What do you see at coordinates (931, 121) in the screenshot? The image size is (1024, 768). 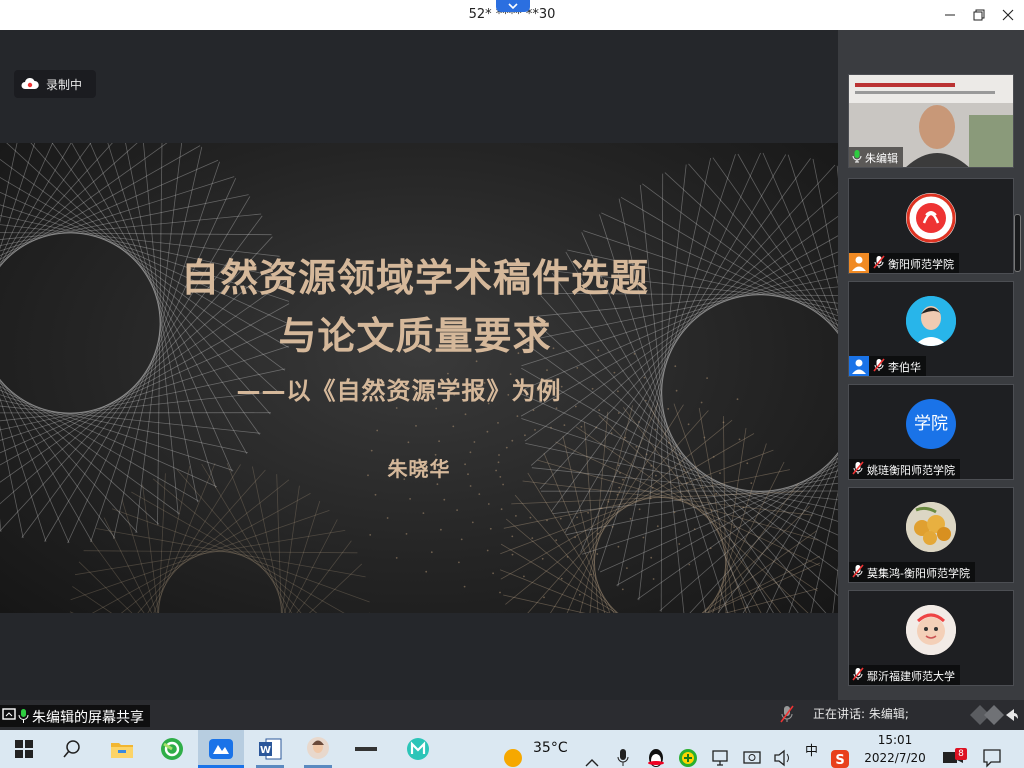 I see `participant-tile: 朱编辑` at bounding box center [931, 121].